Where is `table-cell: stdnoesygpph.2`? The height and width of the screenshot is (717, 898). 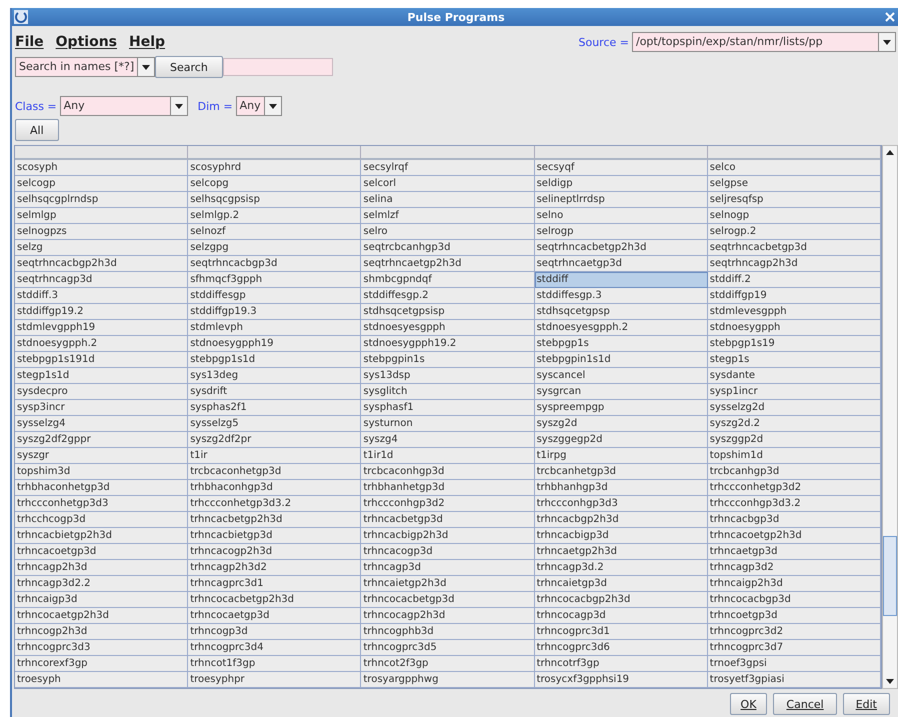 table-cell: stdnoesygpph.2 is located at coordinates (101, 344).